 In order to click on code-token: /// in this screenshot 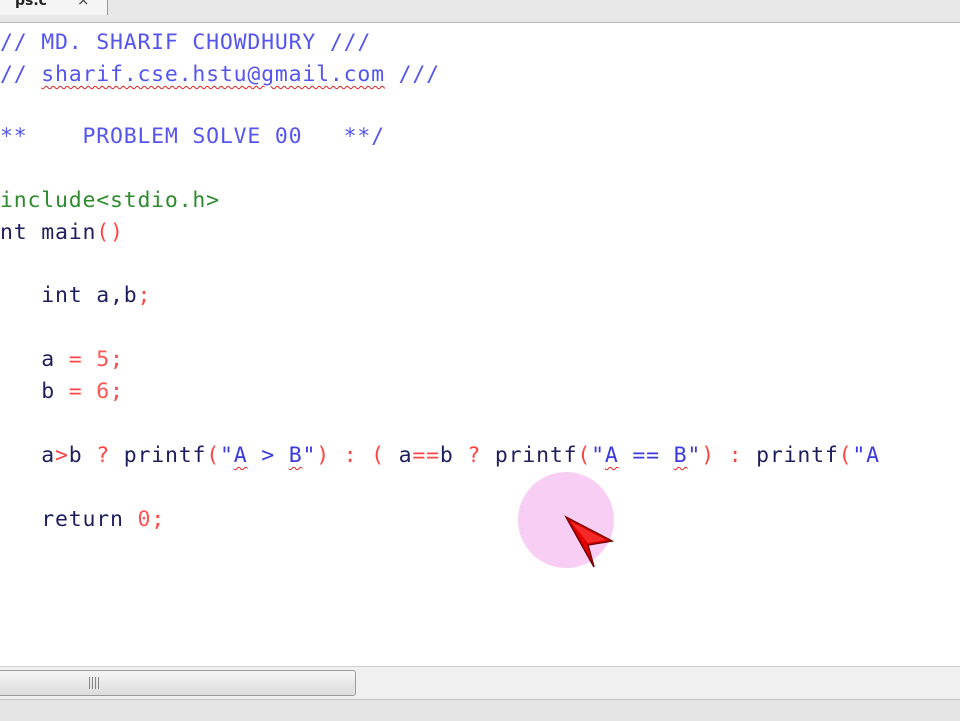, I will do `click(412, 74)`.